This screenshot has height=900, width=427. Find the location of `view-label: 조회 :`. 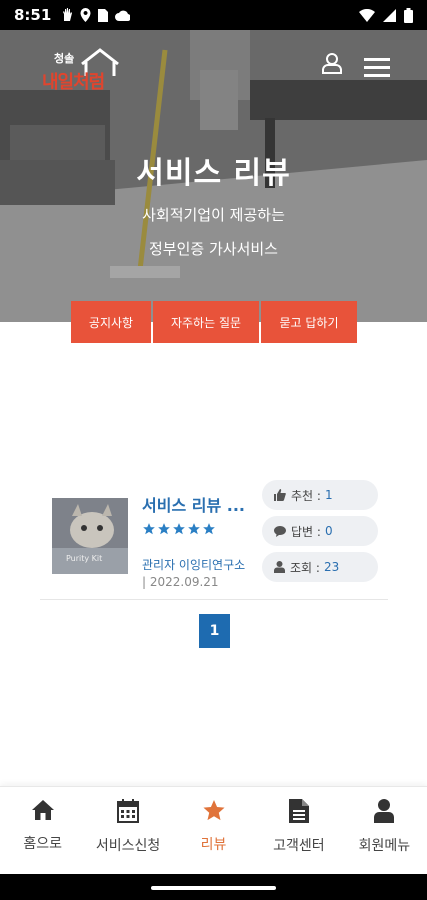

view-label: 조회 : is located at coordinates (305, 567).